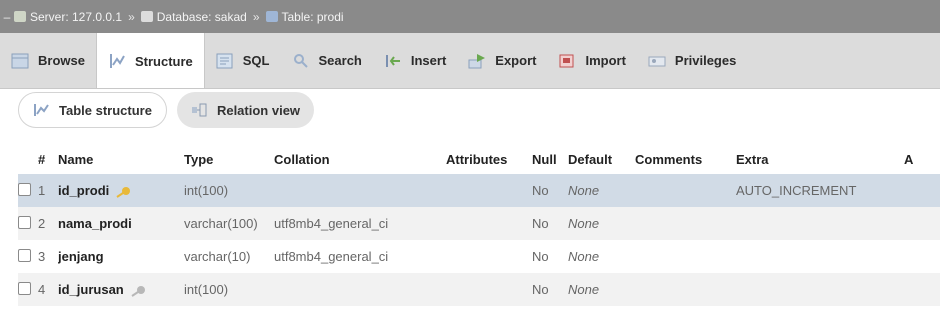 The width and height of the screenshot is (940, 331). Describe the element at coordinates (48, 289) in the screenshot. I see `row-number: 4` at that location.